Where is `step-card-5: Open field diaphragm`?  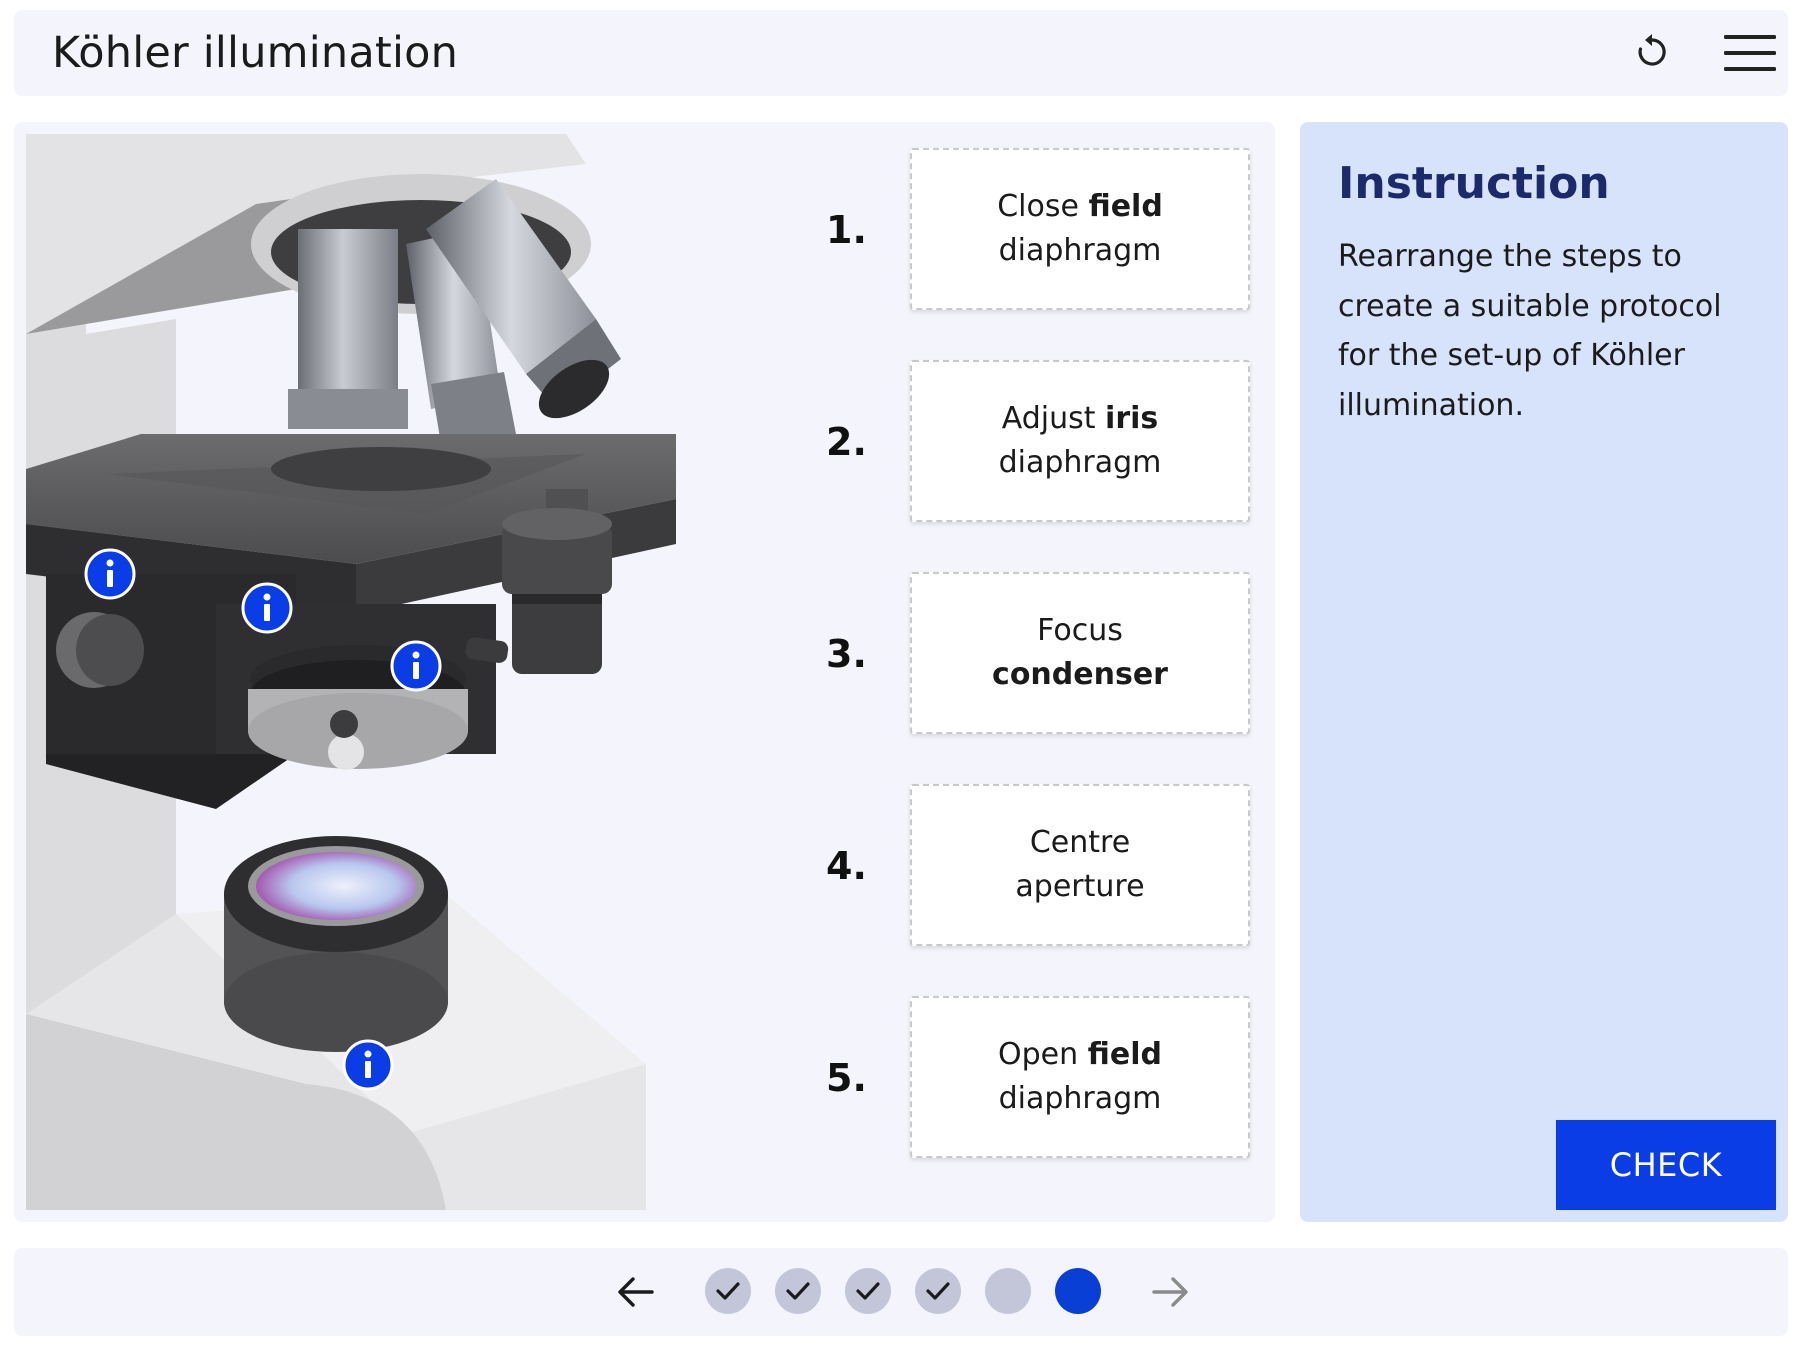 step-card-5: Open field diaphragm is located at coordinates (1080, 1077).